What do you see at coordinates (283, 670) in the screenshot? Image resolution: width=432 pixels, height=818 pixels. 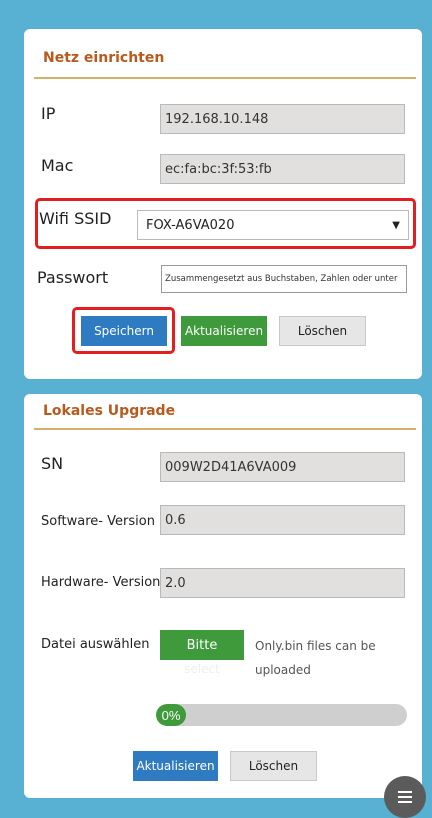 I see `file-type-note-line2: uploaded` at bounding box center [283, 670].